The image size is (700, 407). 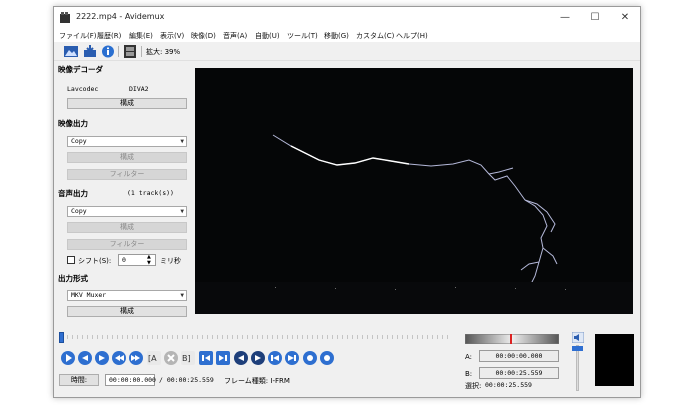 What do you see at coordinates (102, 358) in the screenshot?
I see `forward-icon` at bounding box center [102, 358].